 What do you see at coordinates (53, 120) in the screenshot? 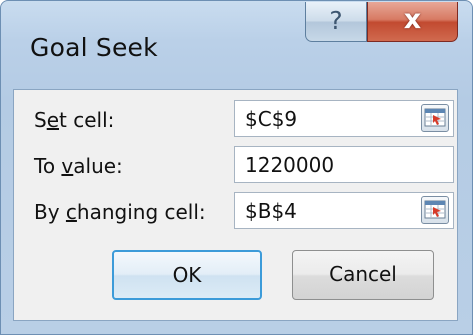
I see `set-cell-accelerator: e` at bounding box center [53, 120].